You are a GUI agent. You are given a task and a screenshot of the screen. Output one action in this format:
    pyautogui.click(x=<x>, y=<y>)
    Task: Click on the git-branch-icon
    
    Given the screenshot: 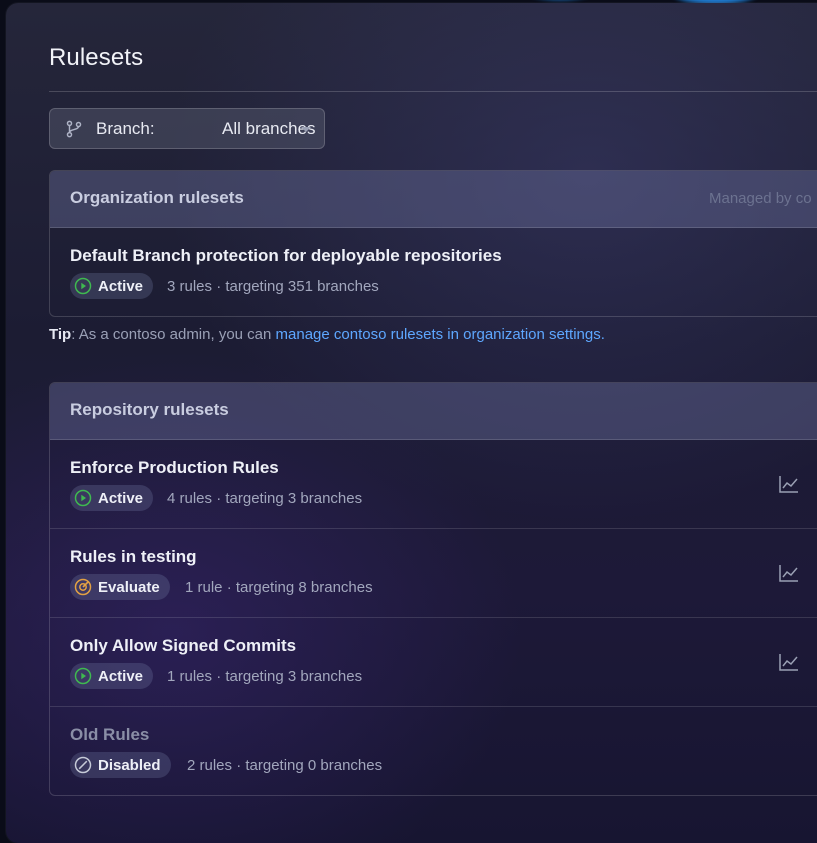 What is the action you would take?
    pyautogui.click(x=74, y=129)
    